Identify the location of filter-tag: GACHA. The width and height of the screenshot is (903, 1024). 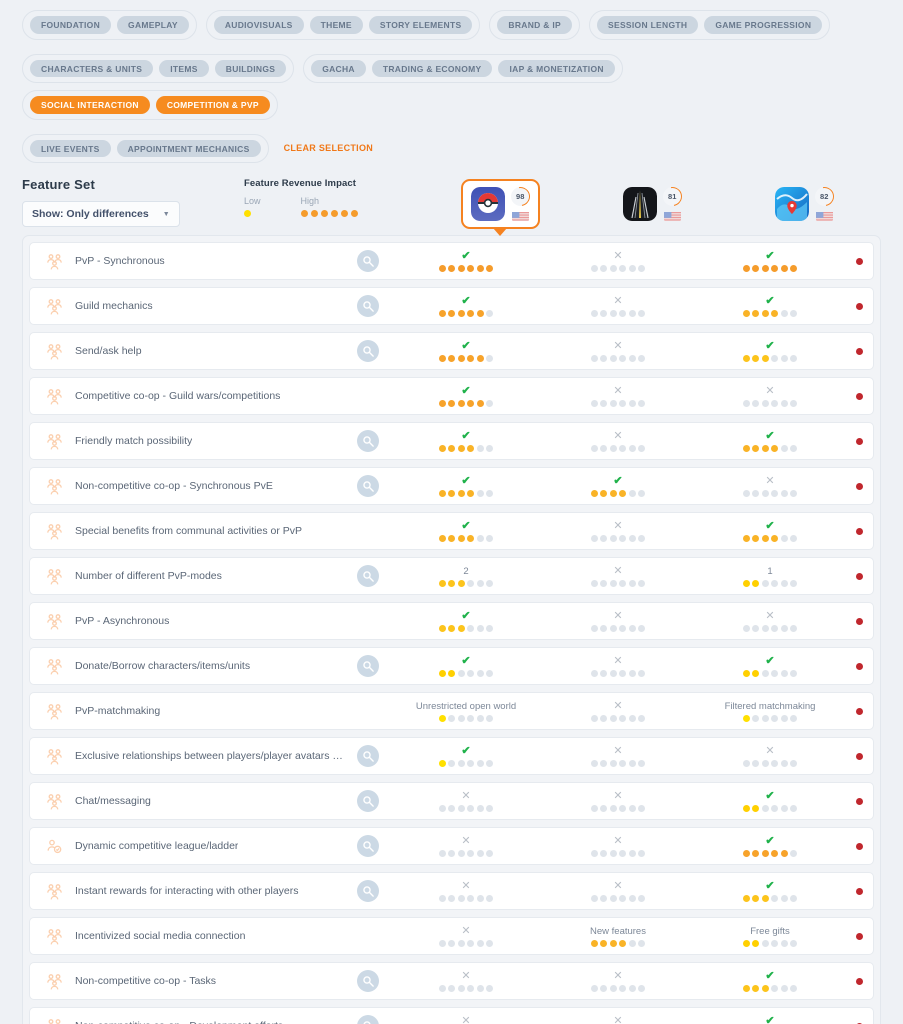
(338, 68).